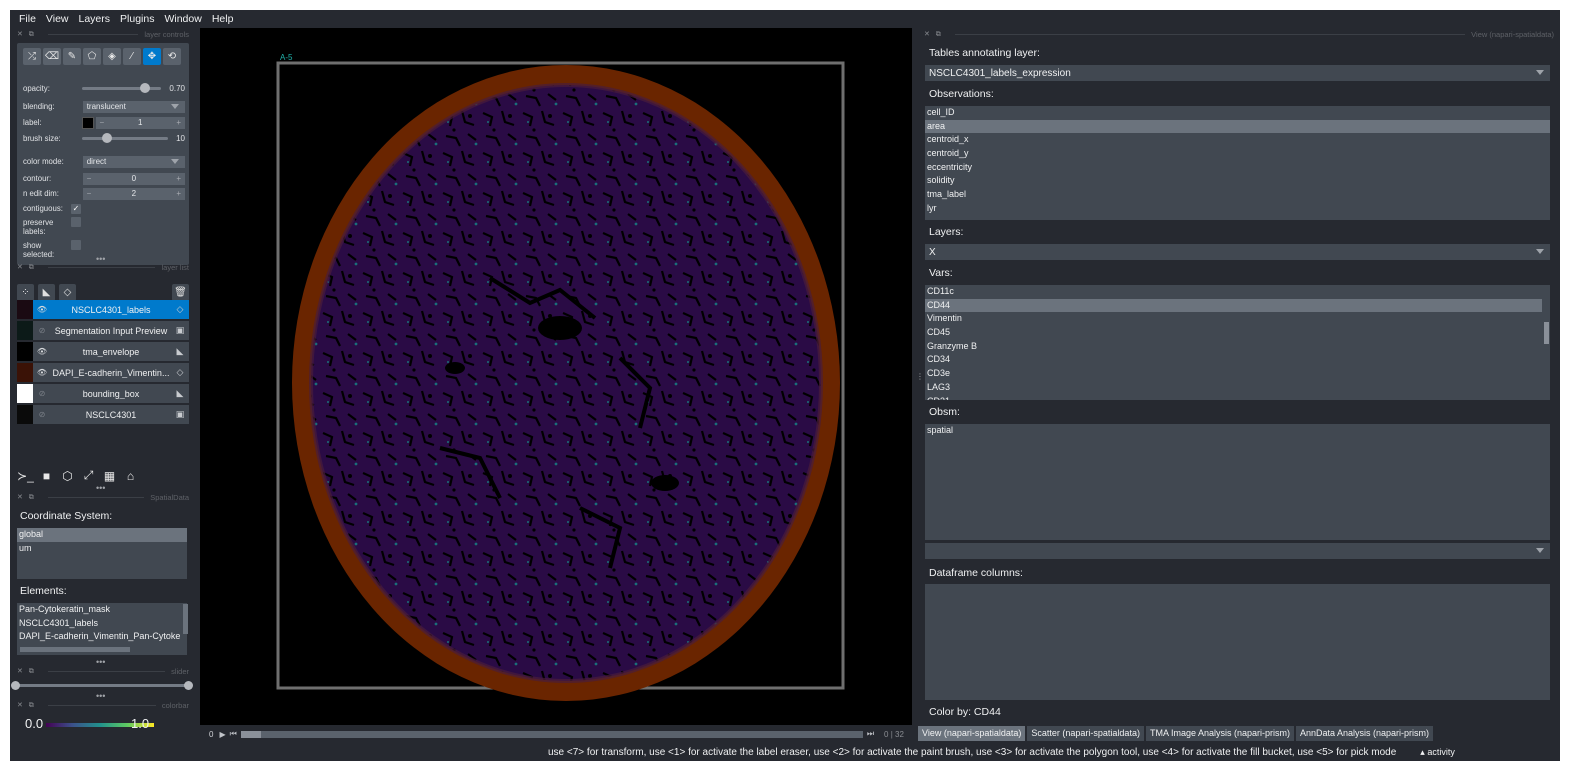 The width and height of the screenshot is (1570, 771). I want to click on opacity-slider, so click(121, 88).